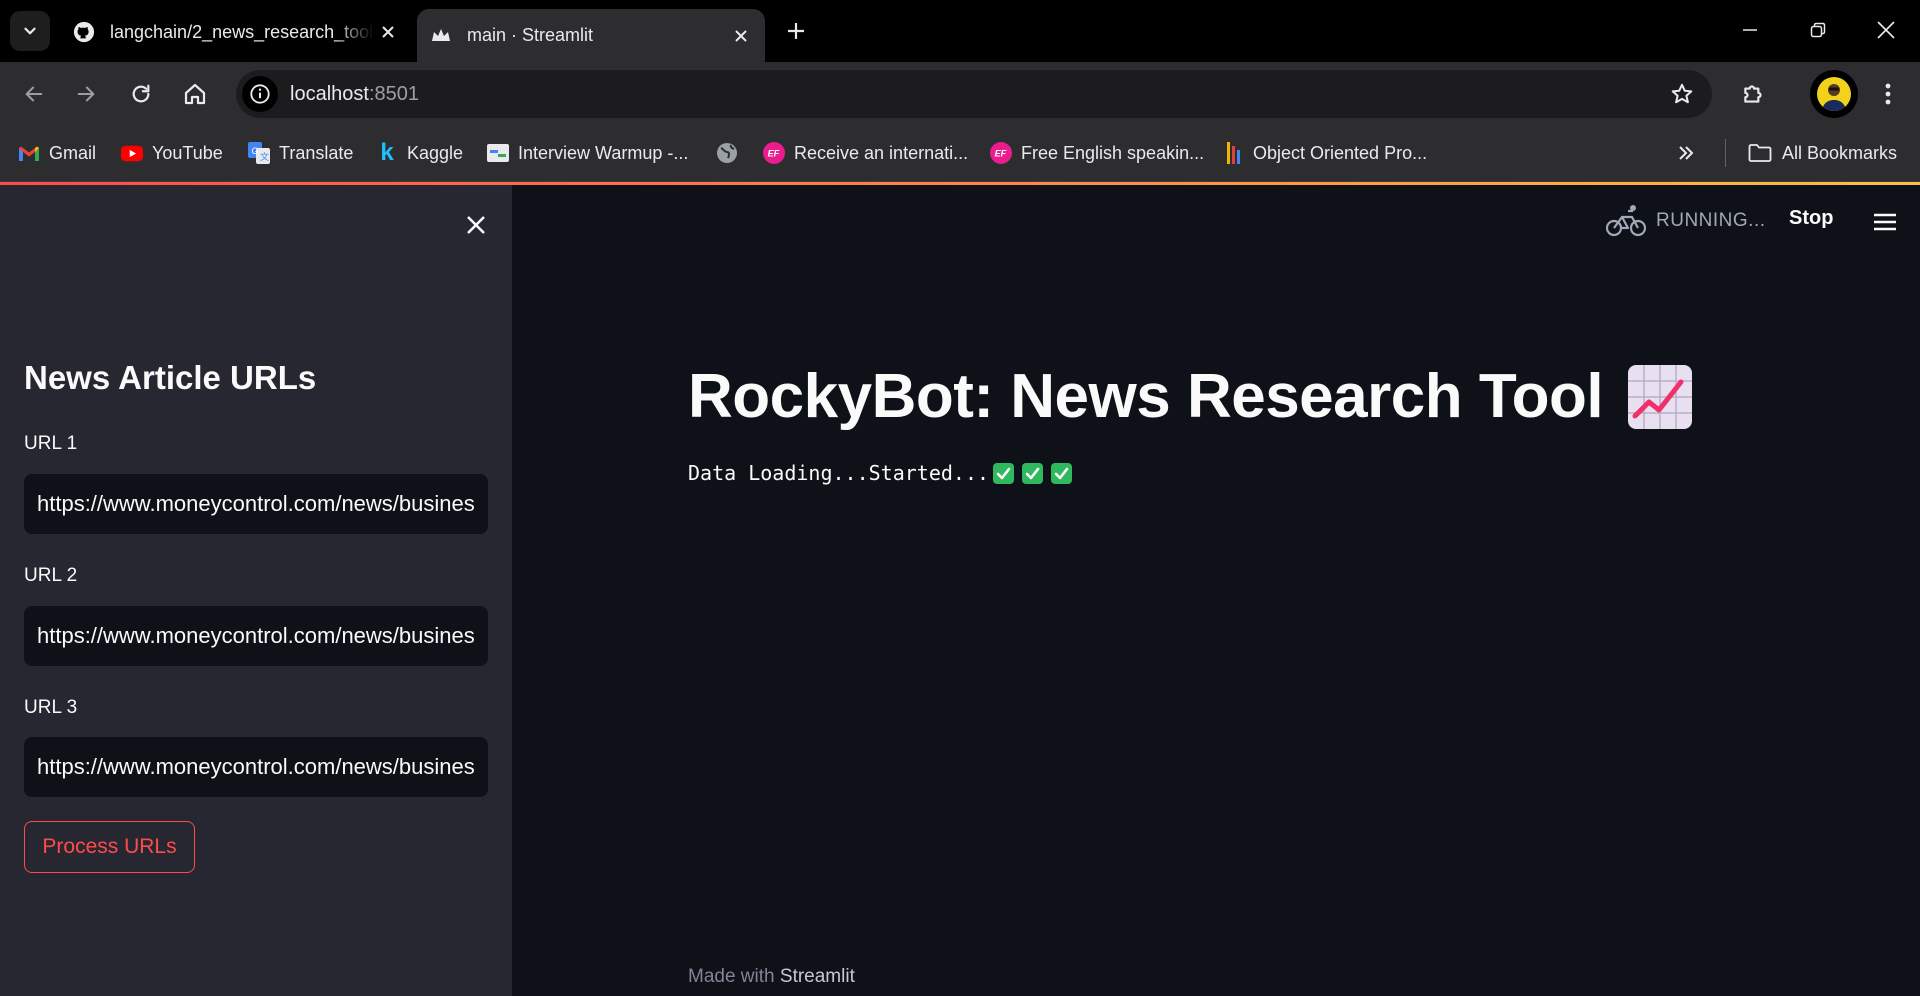 The height and width of the screenshot is (996, 1920). I want to click on minimize-icon, so click(1750, 30).